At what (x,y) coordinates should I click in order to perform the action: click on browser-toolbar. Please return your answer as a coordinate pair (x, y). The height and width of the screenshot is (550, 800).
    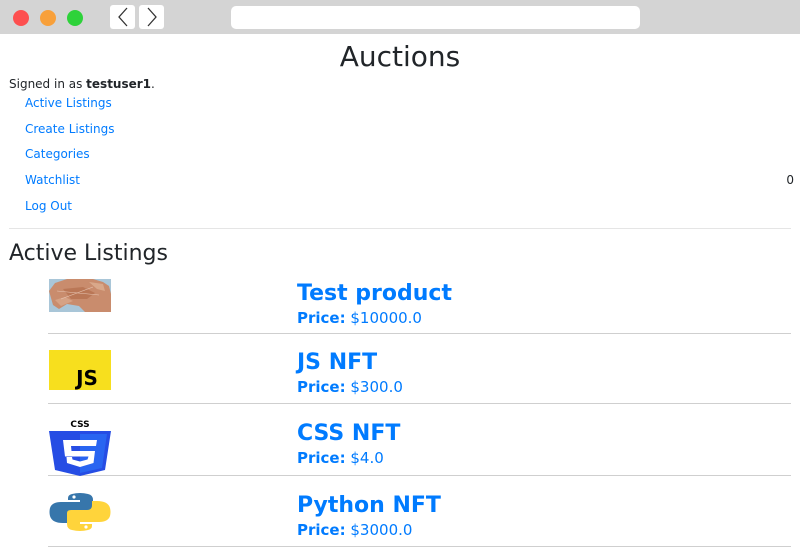
    Looking at the image, I should click on (400, 17).